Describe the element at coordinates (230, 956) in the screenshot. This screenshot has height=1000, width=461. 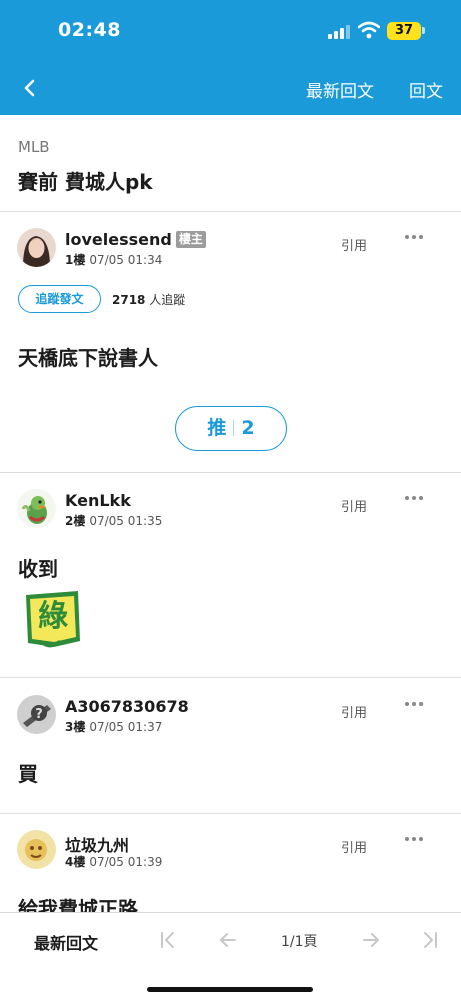
I see `bottom-bar: 最新回文 1/1頁` at that location.